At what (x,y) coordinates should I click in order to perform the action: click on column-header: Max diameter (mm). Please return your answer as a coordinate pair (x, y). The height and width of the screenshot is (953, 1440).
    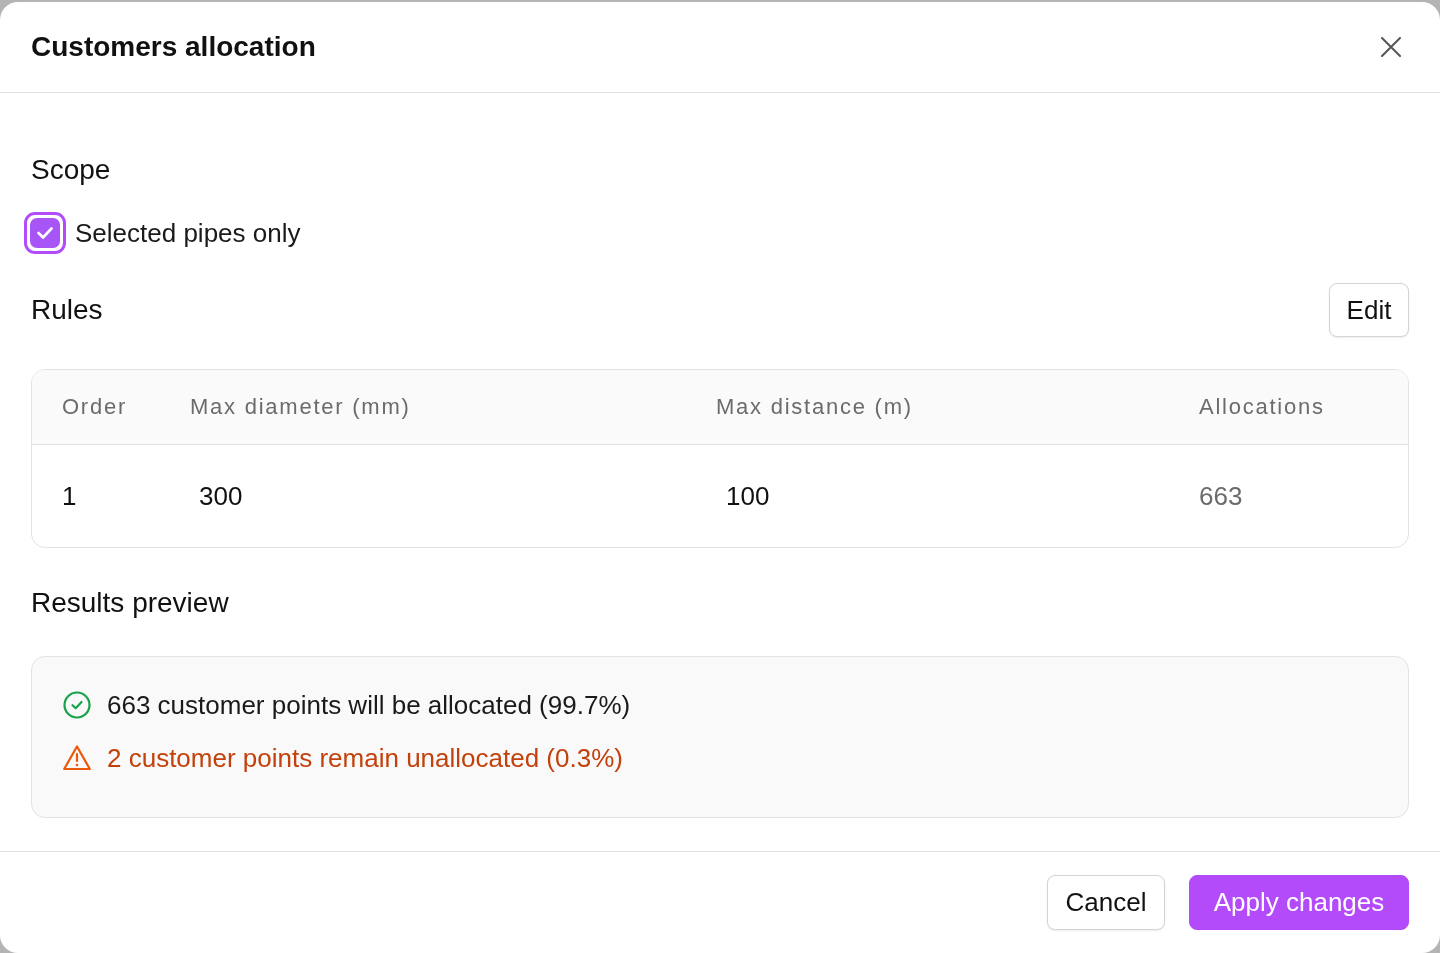
    Looking at the image, I should click on (300, 407).